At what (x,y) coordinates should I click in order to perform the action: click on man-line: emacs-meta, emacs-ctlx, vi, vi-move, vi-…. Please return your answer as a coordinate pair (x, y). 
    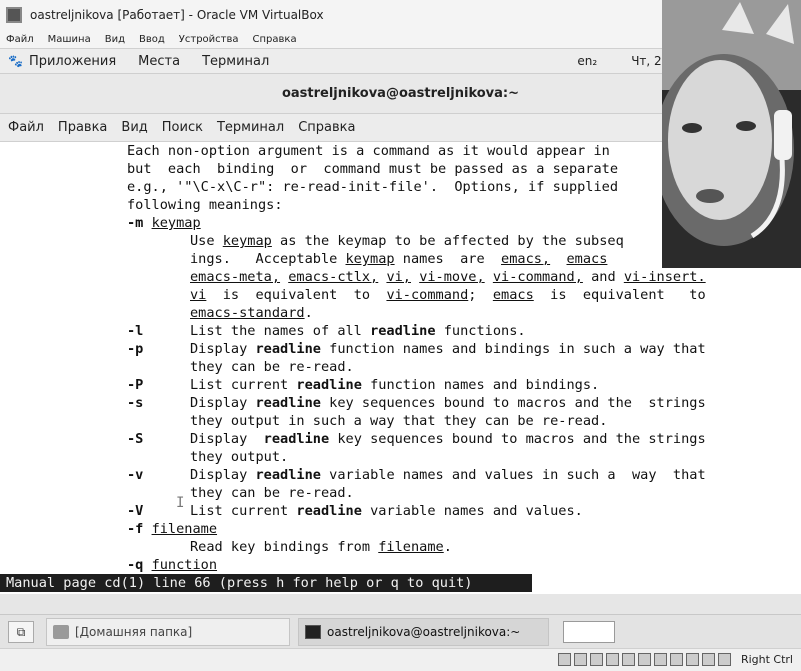
    Looking at the image, I should click on (448, 277).